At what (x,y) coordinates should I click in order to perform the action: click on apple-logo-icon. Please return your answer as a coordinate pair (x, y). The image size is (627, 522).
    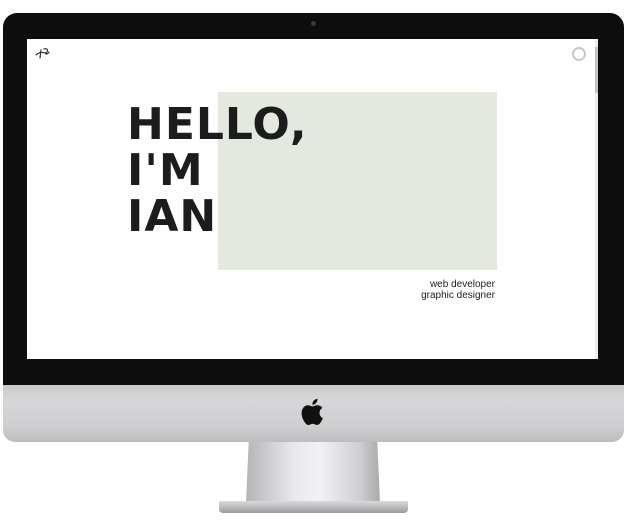
    Looking at the image, I should click on (312, 412).